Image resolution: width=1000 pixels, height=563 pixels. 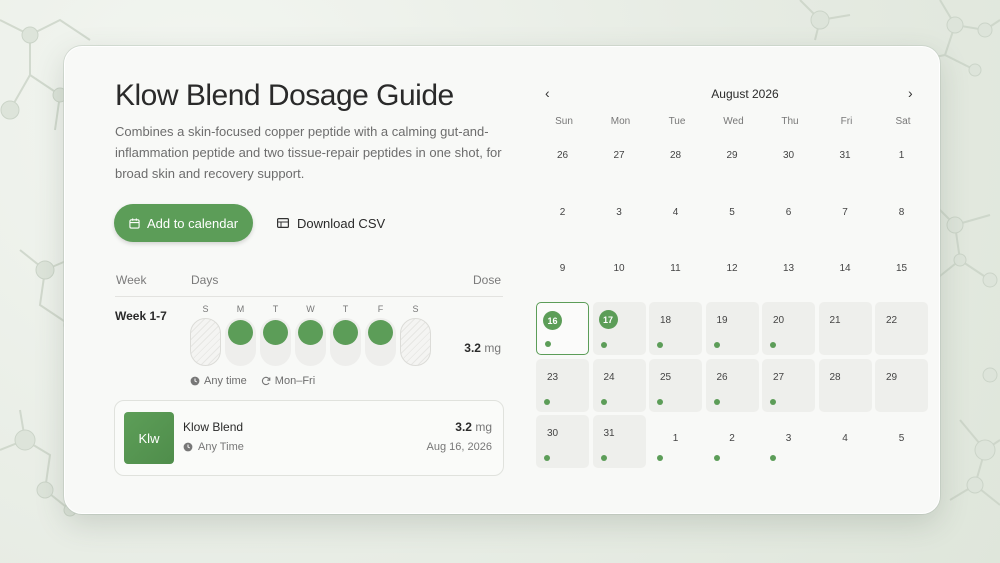 What do you see at coordinates (205, 309) in the screenshot?
I see `weekday-letter: S` at bounding box center [205, 309].